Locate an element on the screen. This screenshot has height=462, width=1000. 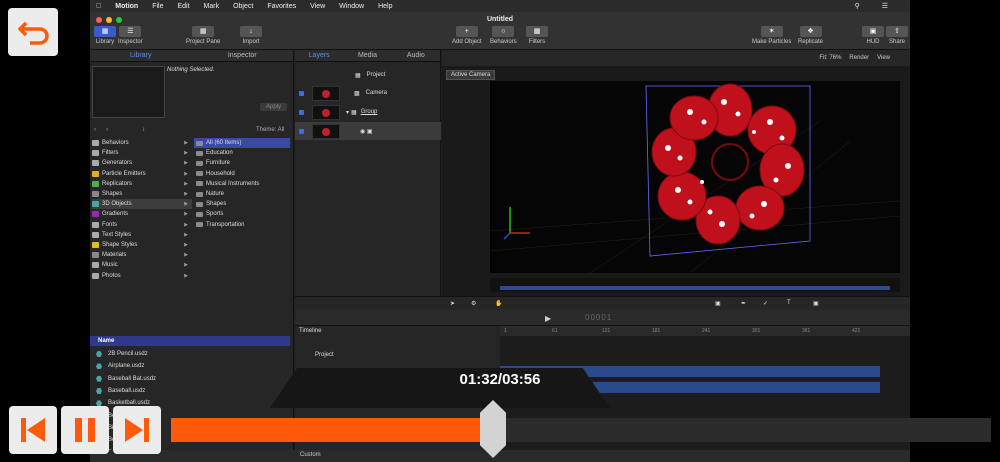
render-menu: Render is located at coordinates (859, 58).